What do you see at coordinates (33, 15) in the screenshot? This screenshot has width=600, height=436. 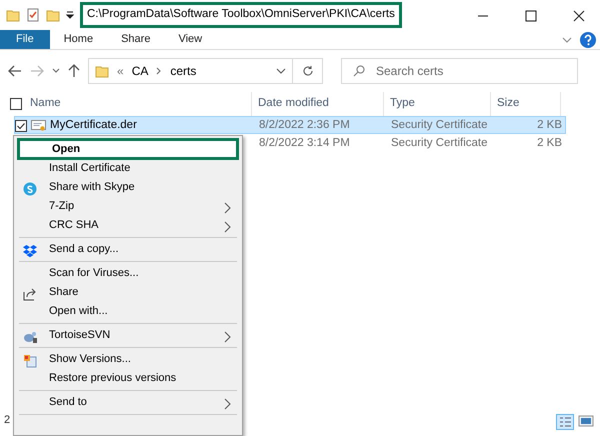 I see `properties-icon` at bounding box center [33, 15].